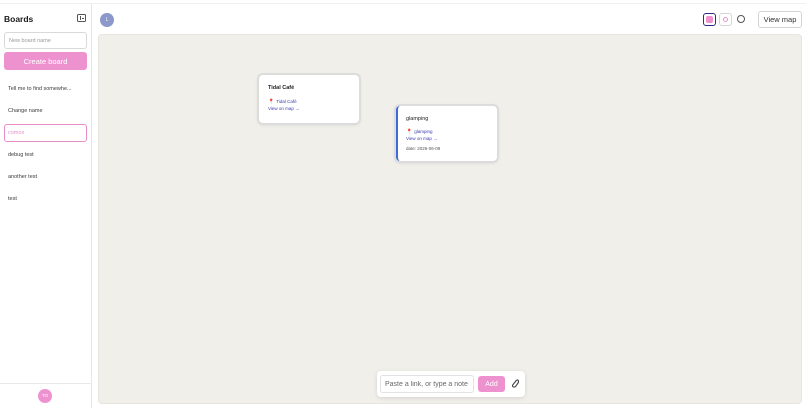 Image resolution: width=806 pixels, height=408 pixels. Describe the element at coordinates (427, 384) in the screenshot. I see `add-item-input` at that location.